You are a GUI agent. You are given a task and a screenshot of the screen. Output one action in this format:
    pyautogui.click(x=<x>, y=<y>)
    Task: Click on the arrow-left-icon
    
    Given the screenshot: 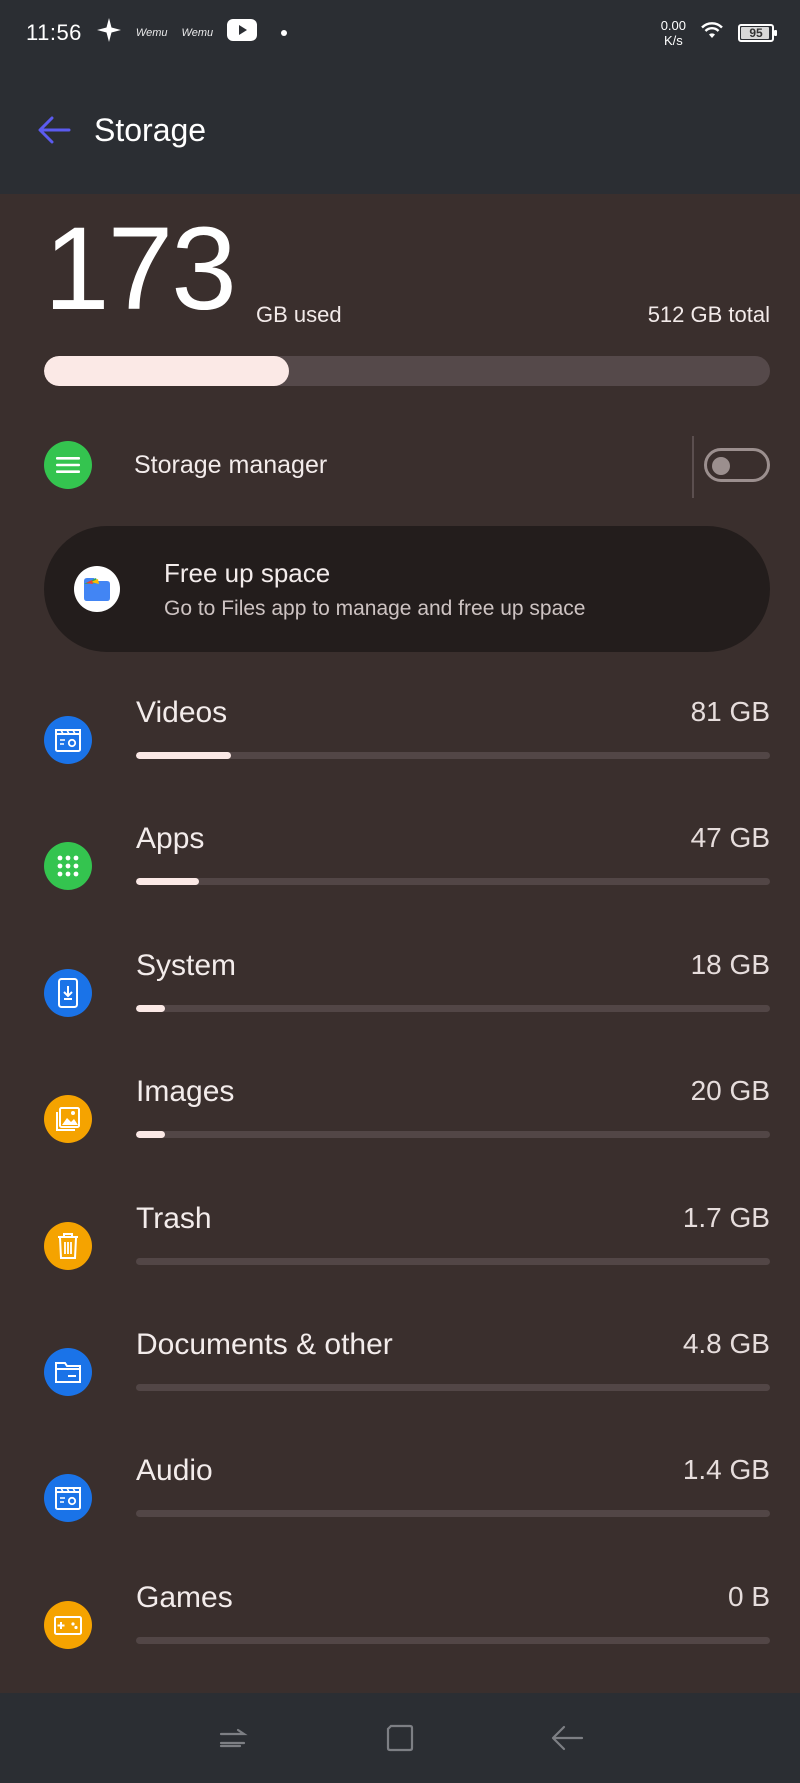 What is the action you would take?
    pyautogui.click(x=54, y=130)
    